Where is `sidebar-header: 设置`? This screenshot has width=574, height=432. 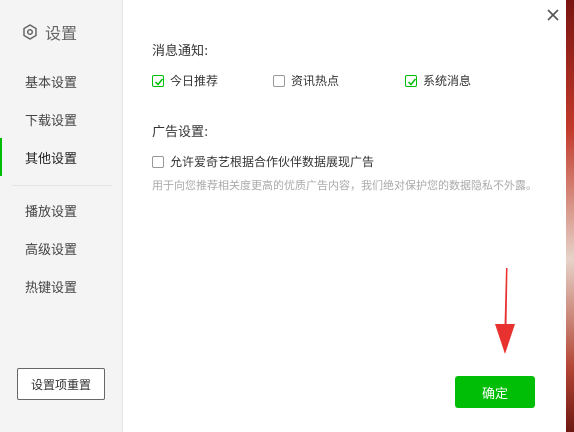 sidebar-header: 设置 is located at coordinates (49, 32).